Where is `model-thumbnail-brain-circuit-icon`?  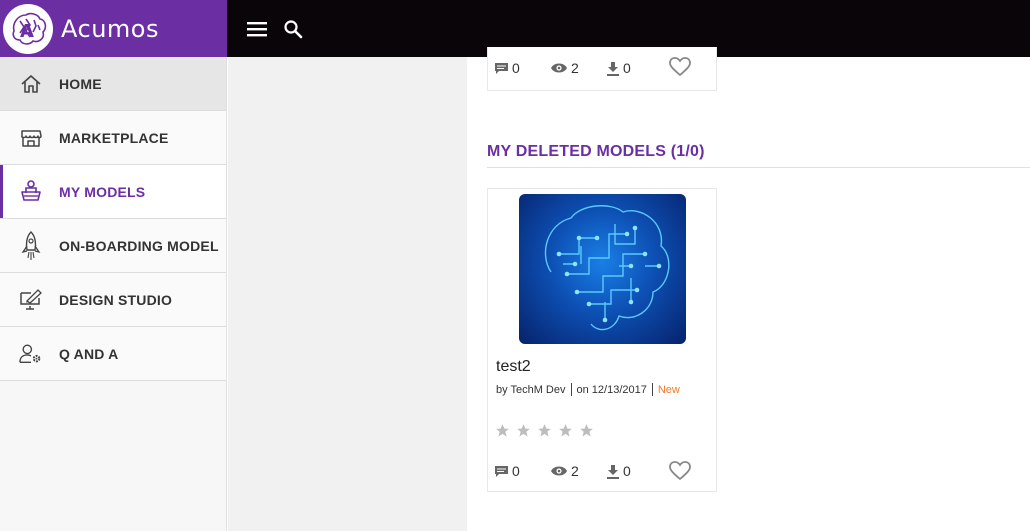 model-thumbnail-brain-circuit-icon is located at coordinates (602, 269).